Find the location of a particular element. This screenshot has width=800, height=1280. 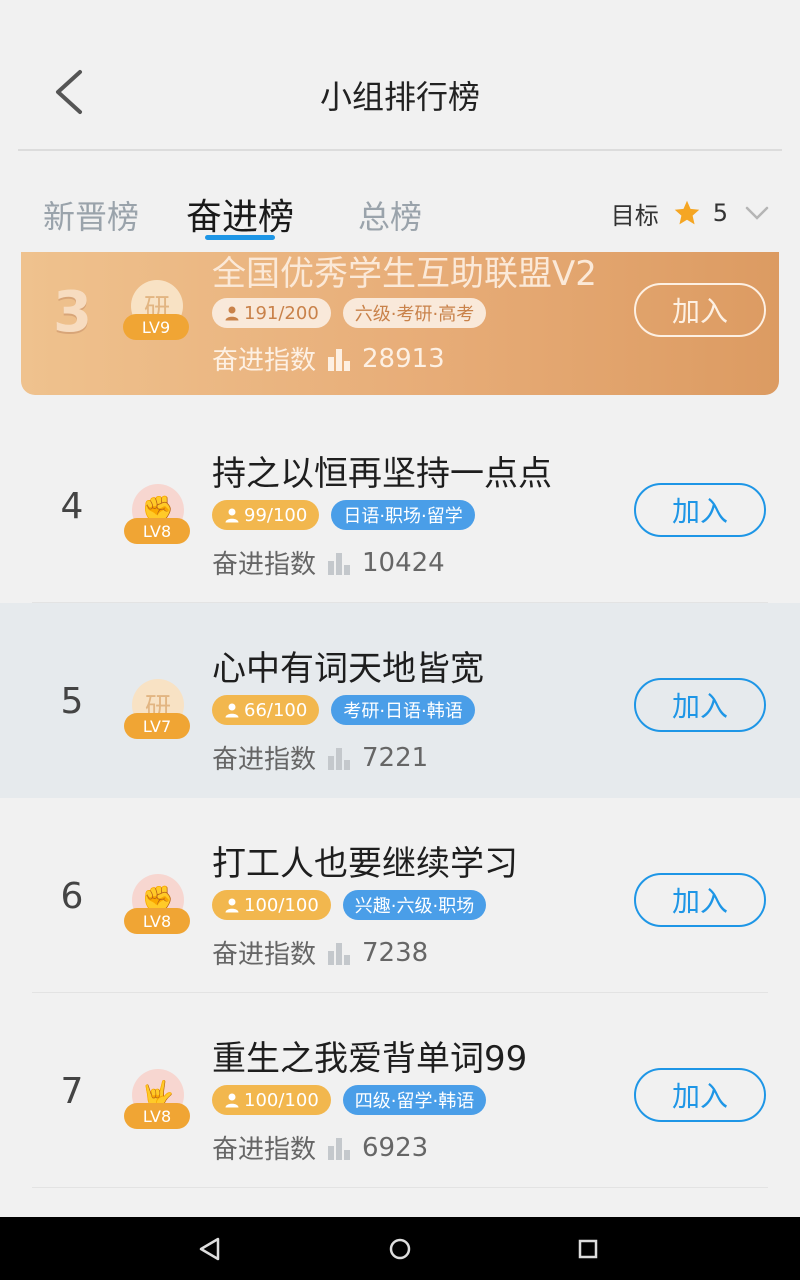

score-value: 7221 is located at coordinates (395, 757).